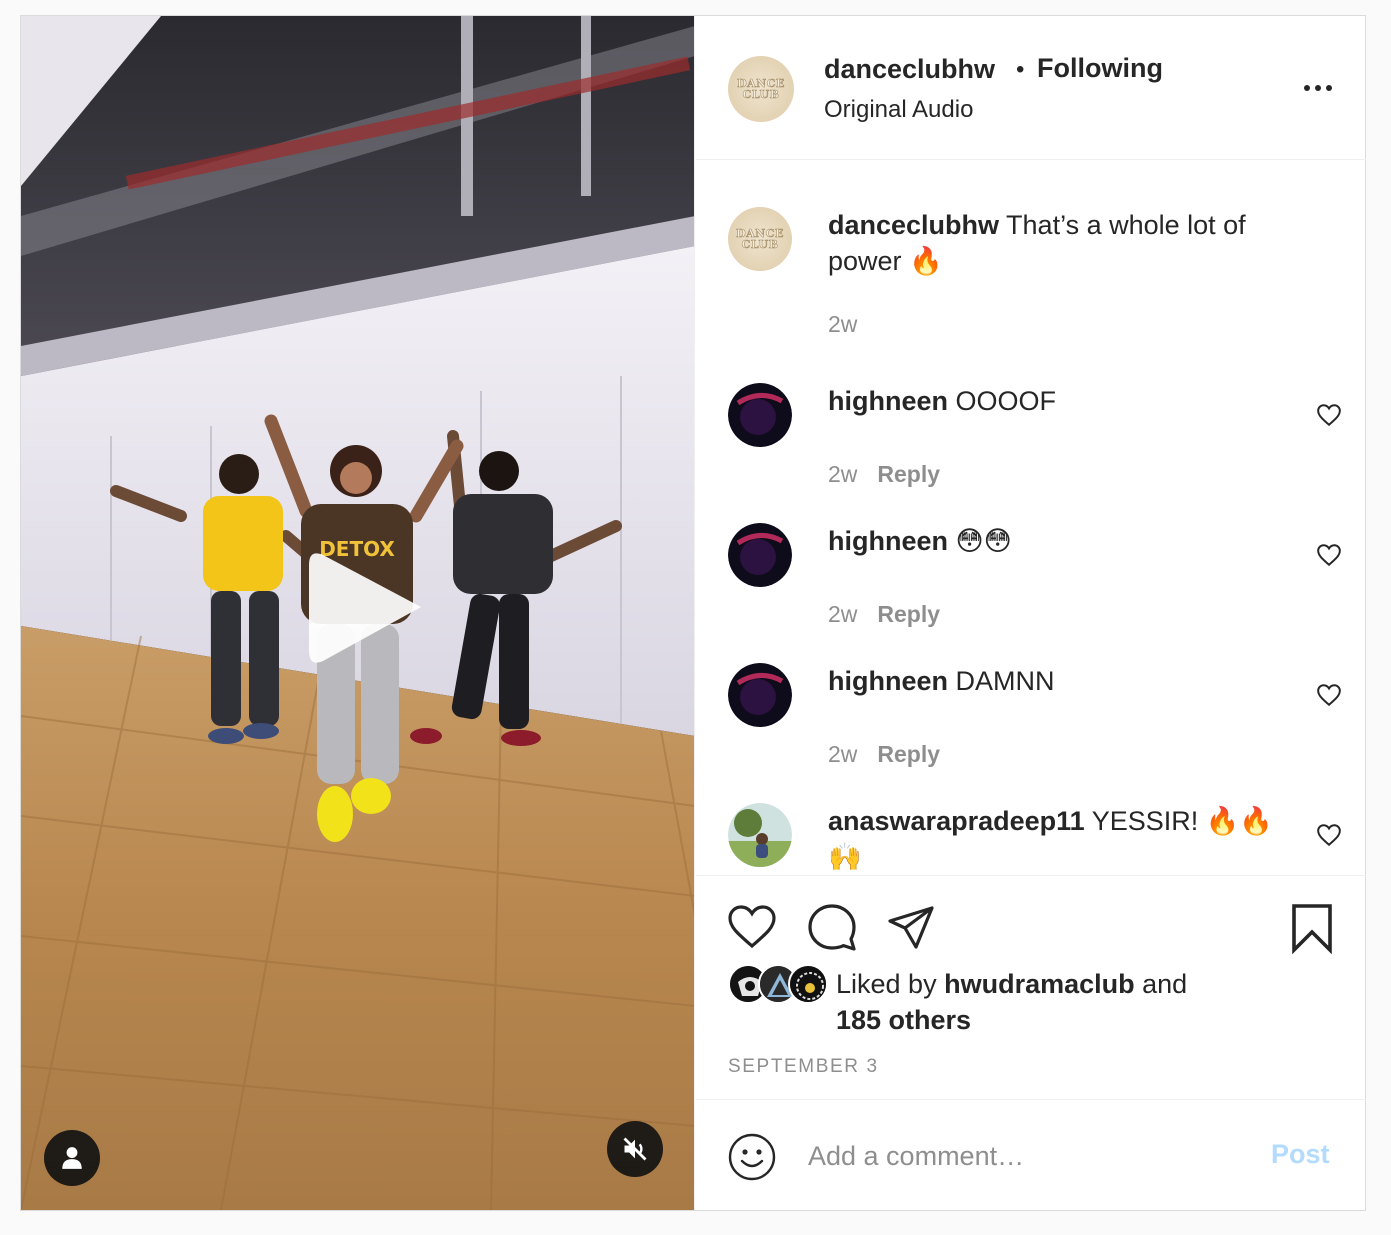 This screenshot has height=1235, width=1391. I want to click on comment-content: OOOOF, so click(1006, 401).